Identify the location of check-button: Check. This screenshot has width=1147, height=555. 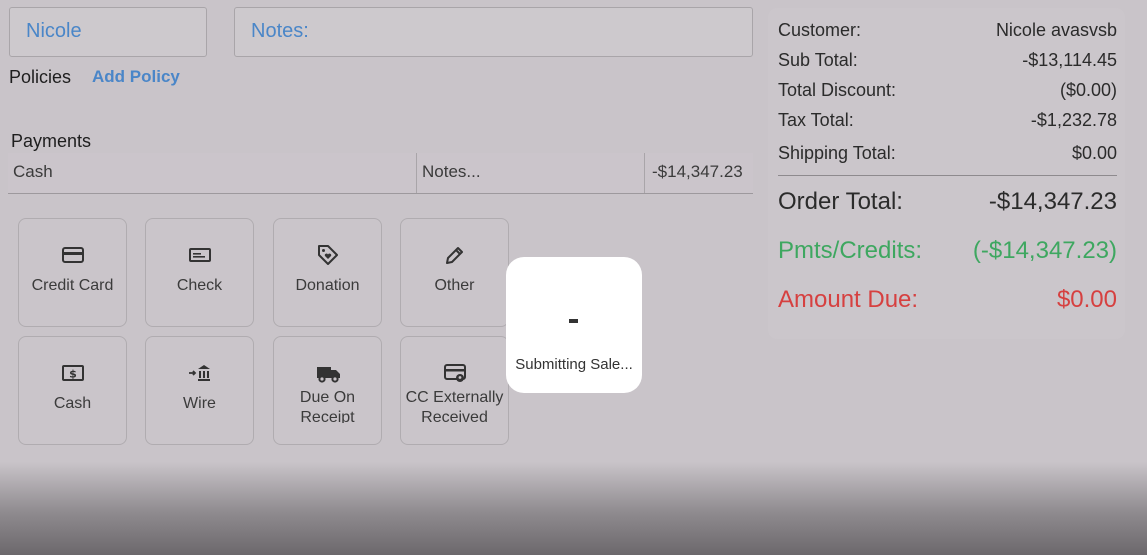
(199, 272).